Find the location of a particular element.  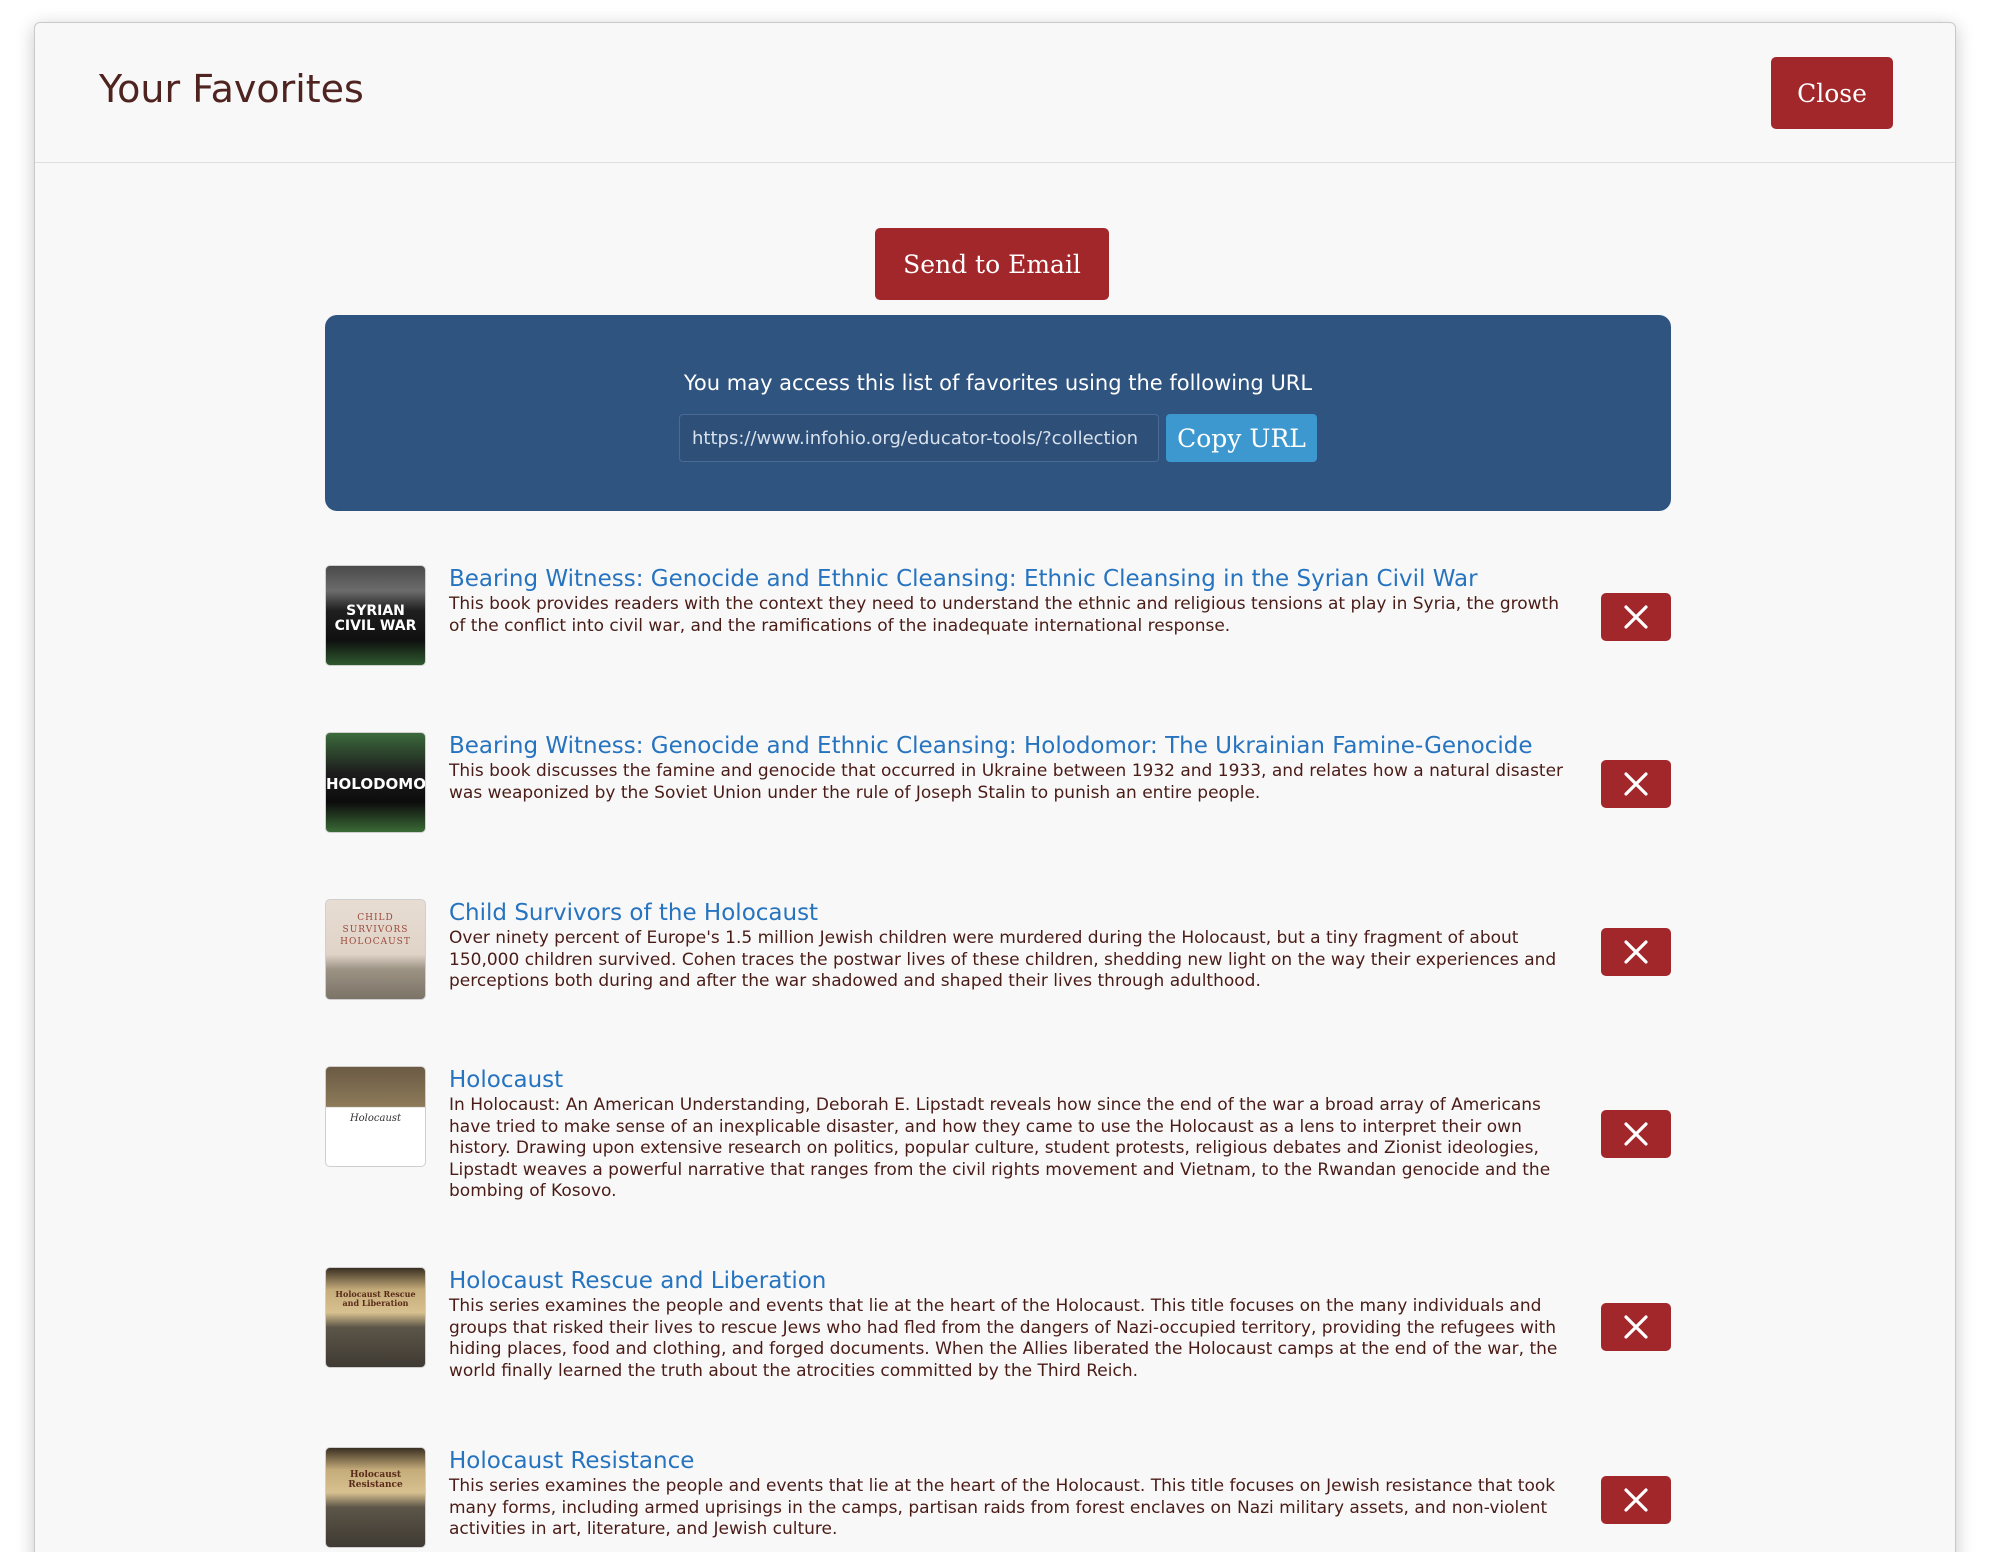

item-title-link: Child Survivors of the Holocaust is located at coordinates (1009, 913).